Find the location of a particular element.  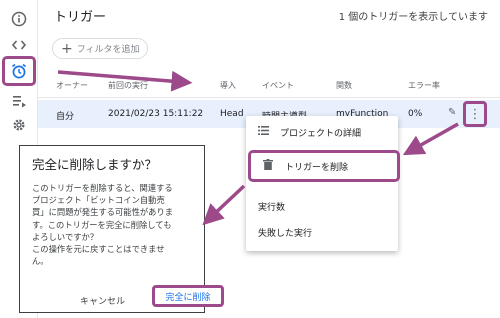

column-error-rate: エラー率 is located at coordinates (424, 85).